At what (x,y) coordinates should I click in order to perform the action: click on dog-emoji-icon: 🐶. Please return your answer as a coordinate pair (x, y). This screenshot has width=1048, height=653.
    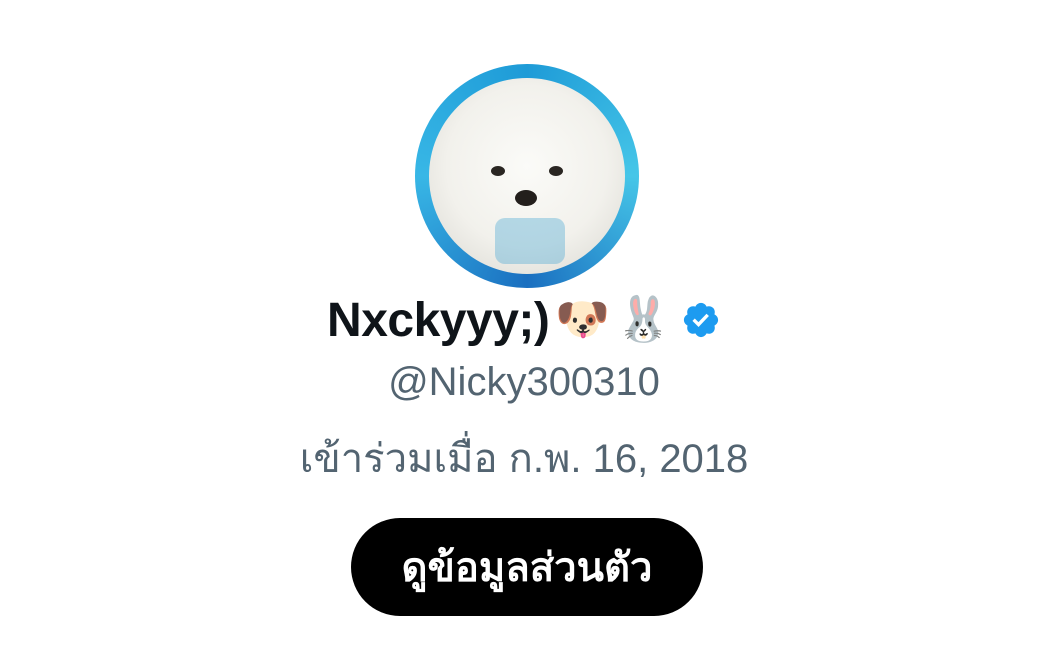
    Looking at the image, I should click on (583, 319).